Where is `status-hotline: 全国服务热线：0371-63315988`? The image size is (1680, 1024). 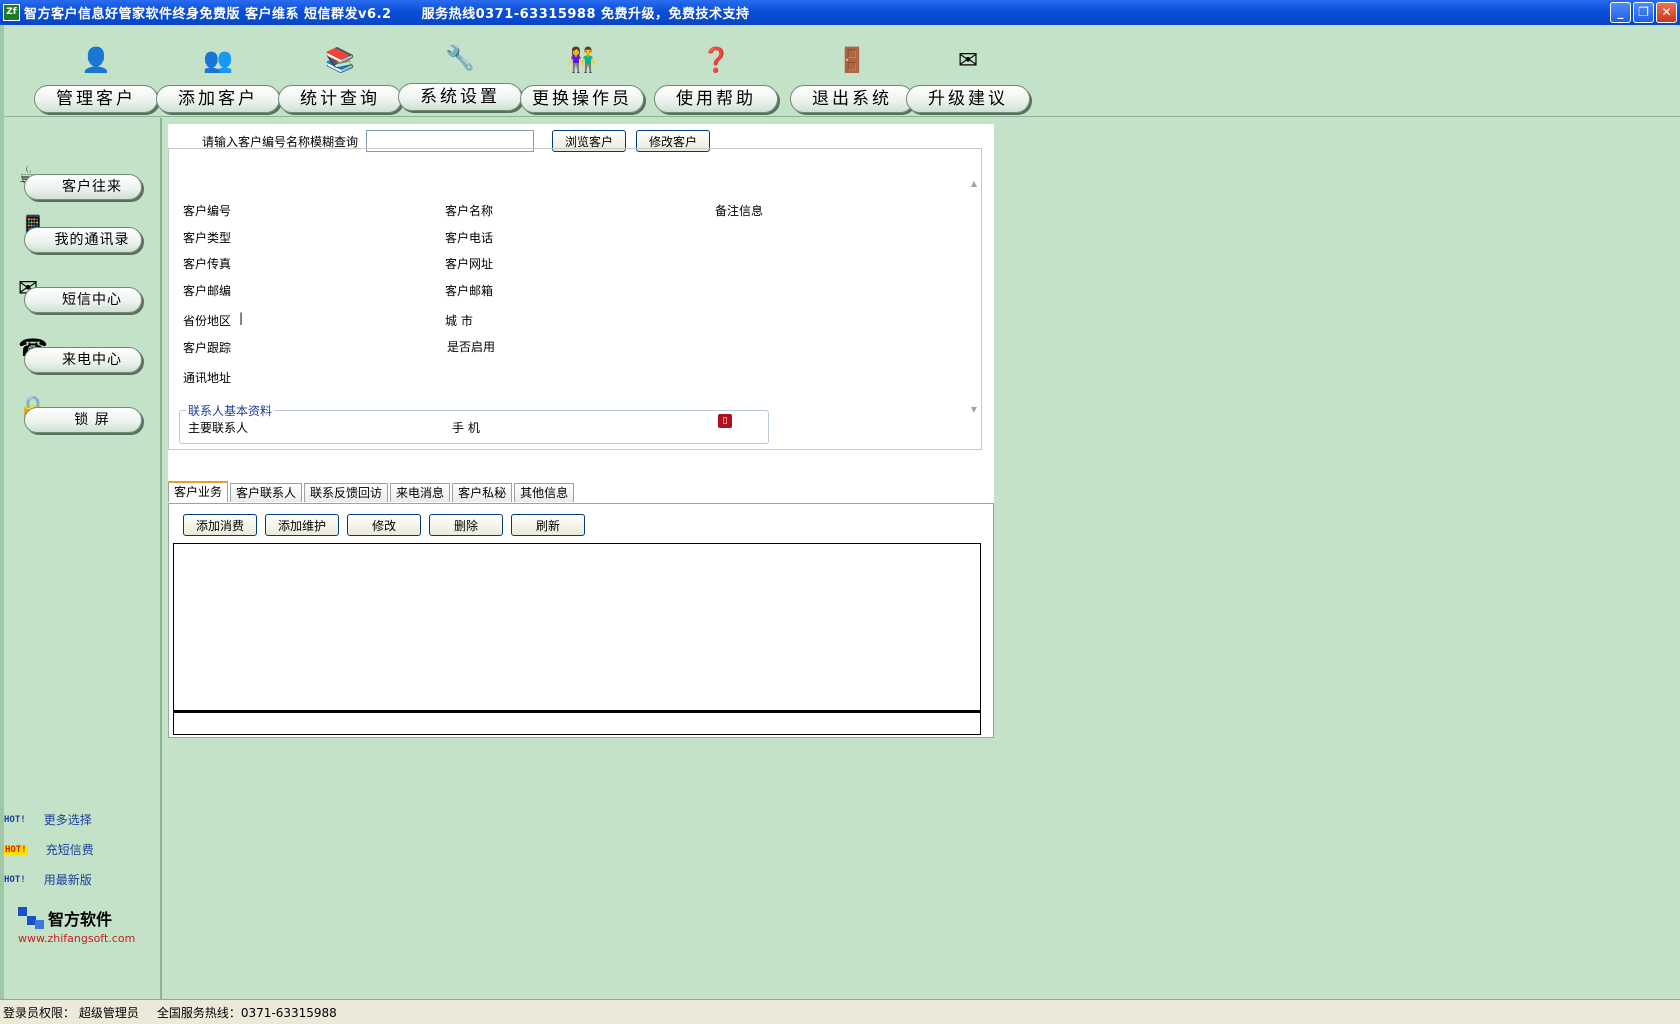
status-hotline: 全国服务热线：0371-63315988 is located at coordinates (246, 1012).